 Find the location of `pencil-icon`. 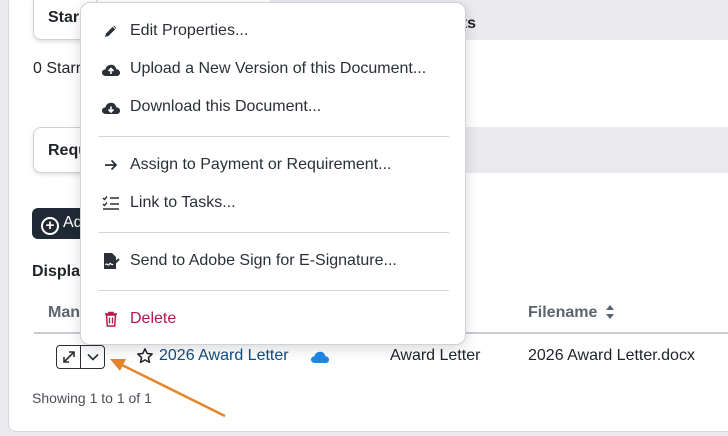

pencil-icon is located at coordinates (111, 31).